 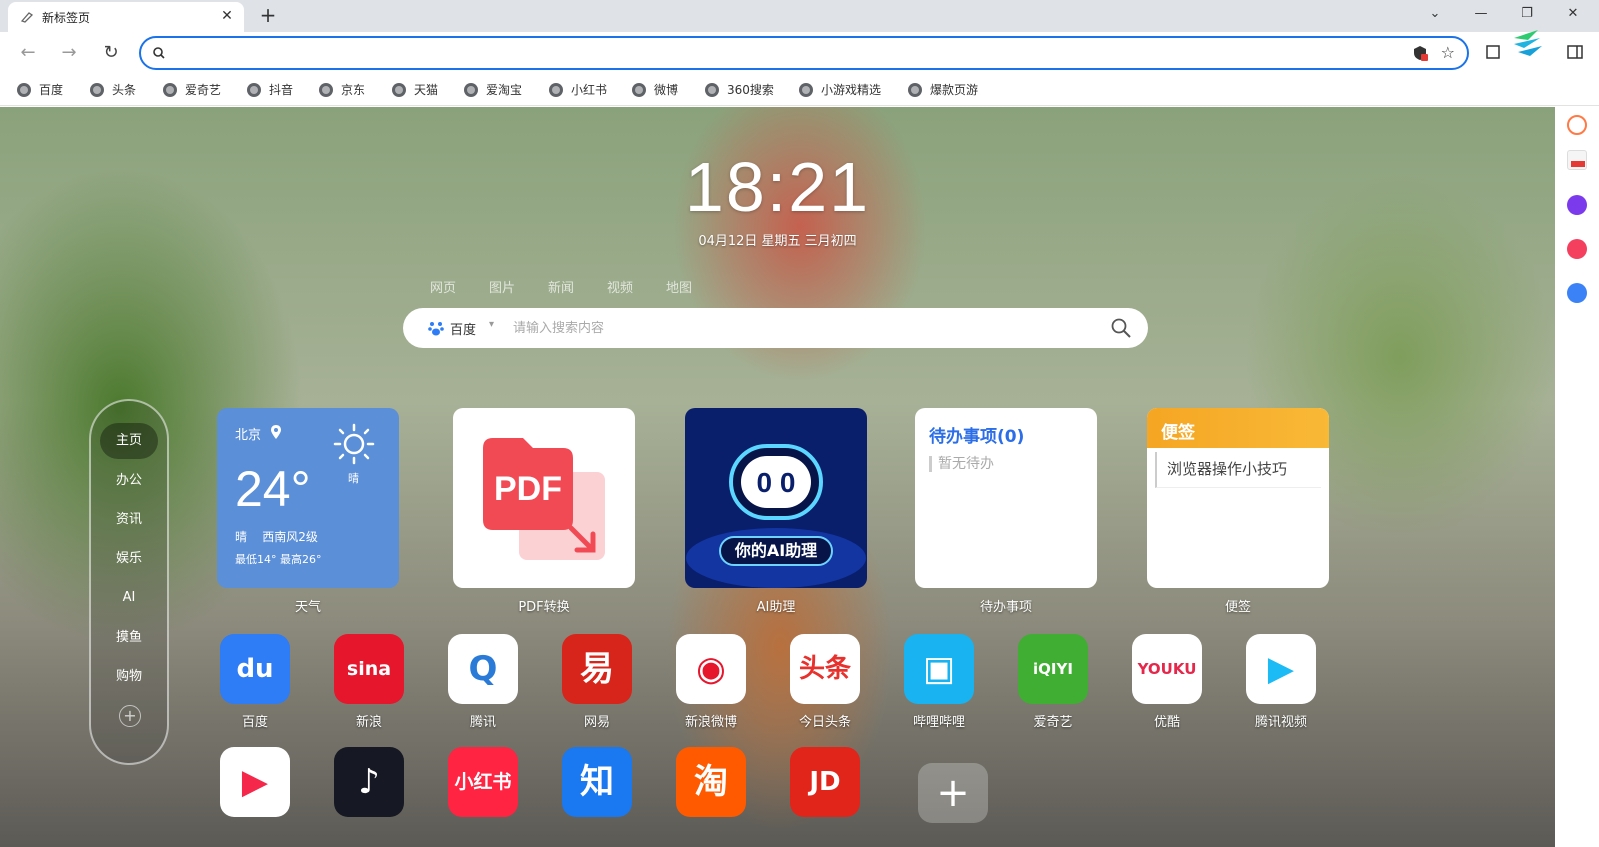 What do you see at coordinates (129, 559) in the screenshot?
I see `nav-item-entertainment: 娱乐` at bounding box center [129, 559].